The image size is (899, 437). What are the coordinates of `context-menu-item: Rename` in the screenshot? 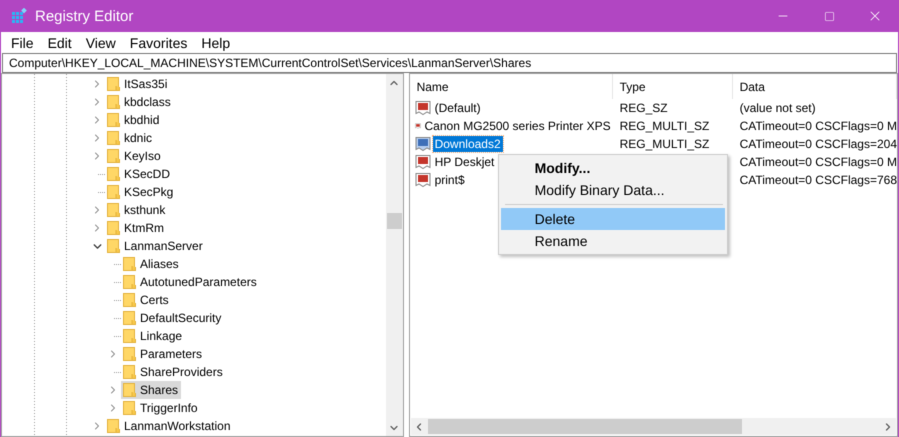 It's located at (612, 241).